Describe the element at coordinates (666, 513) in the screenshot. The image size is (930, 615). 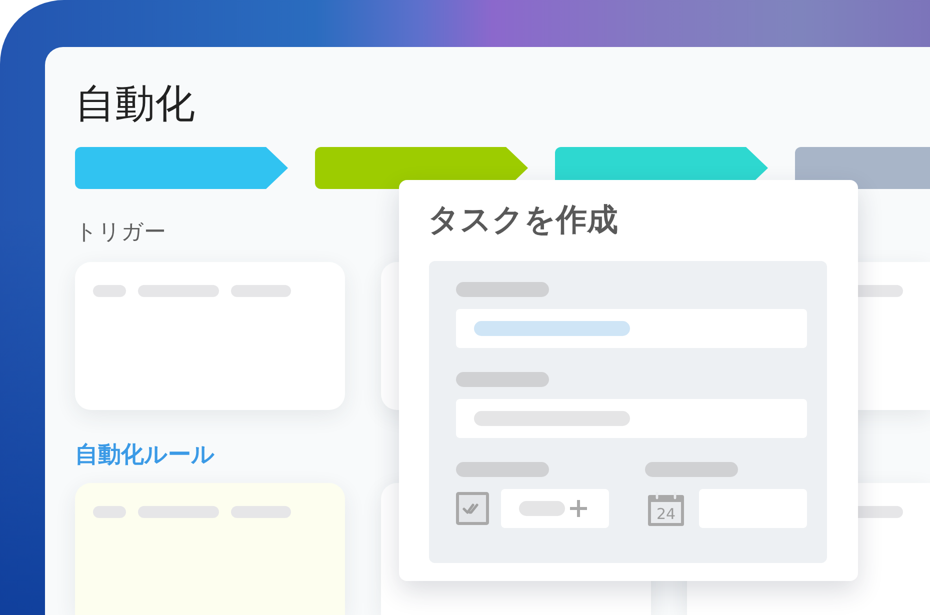
I see `calendar-day-number: 24` at that location.